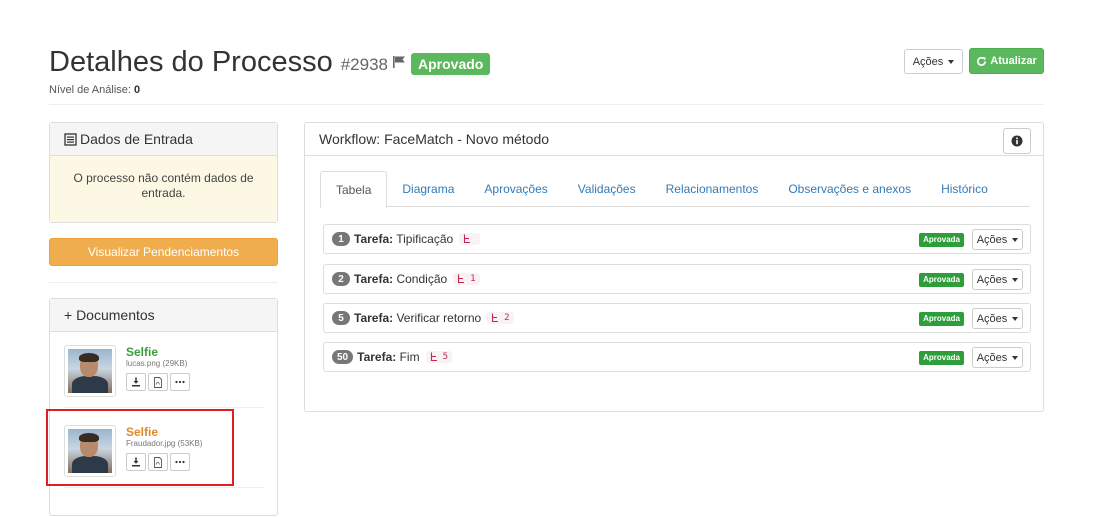  I want to click on task-code-value: 2, so click(507, 318).